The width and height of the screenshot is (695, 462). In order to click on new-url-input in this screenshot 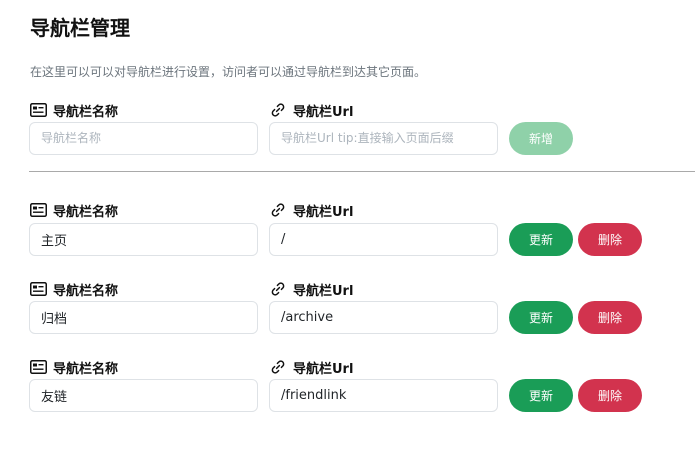, I will do `click(383, 138)`.